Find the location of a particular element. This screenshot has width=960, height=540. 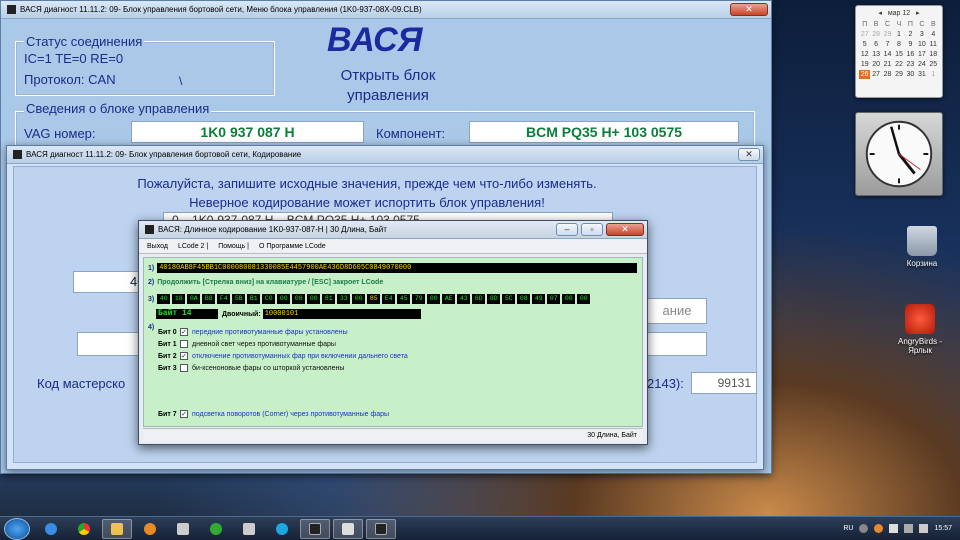

byte-cell: 85 is located at coordinates (374, 299).